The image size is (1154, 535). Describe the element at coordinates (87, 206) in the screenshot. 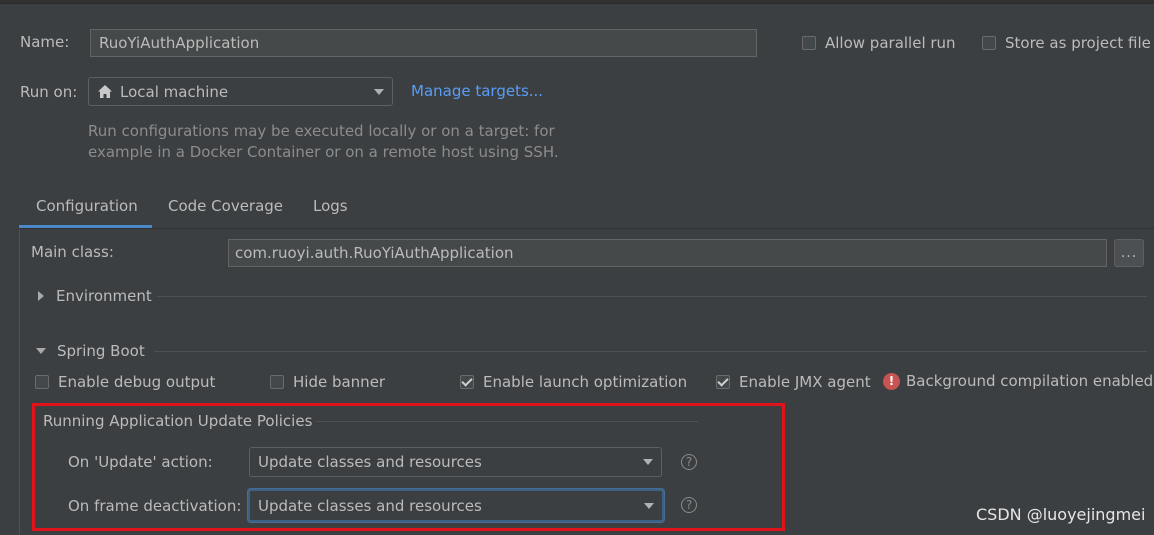

I see `tab-configuration: Configuration` at that location.